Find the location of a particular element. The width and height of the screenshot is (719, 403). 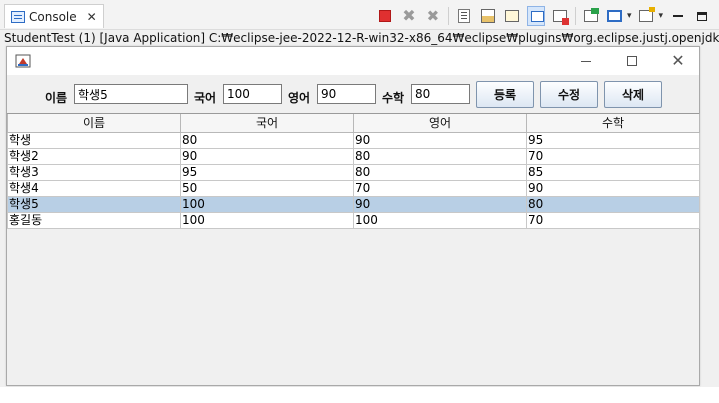

cell-math: 85 is located at coordinates (613, 172).